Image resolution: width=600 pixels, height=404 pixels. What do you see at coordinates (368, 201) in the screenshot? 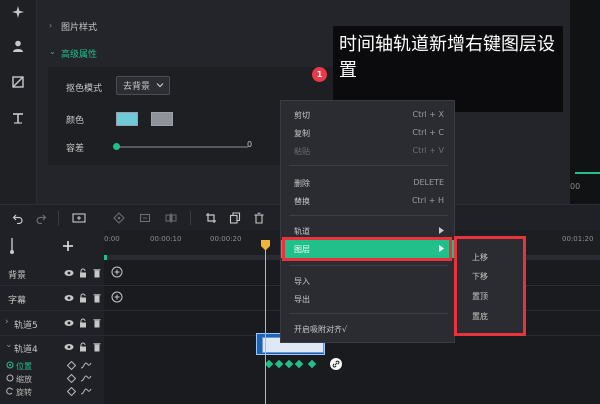
I see `menu-item-replace: 替换 Ctrl + H` at bounding box center [368, 201].